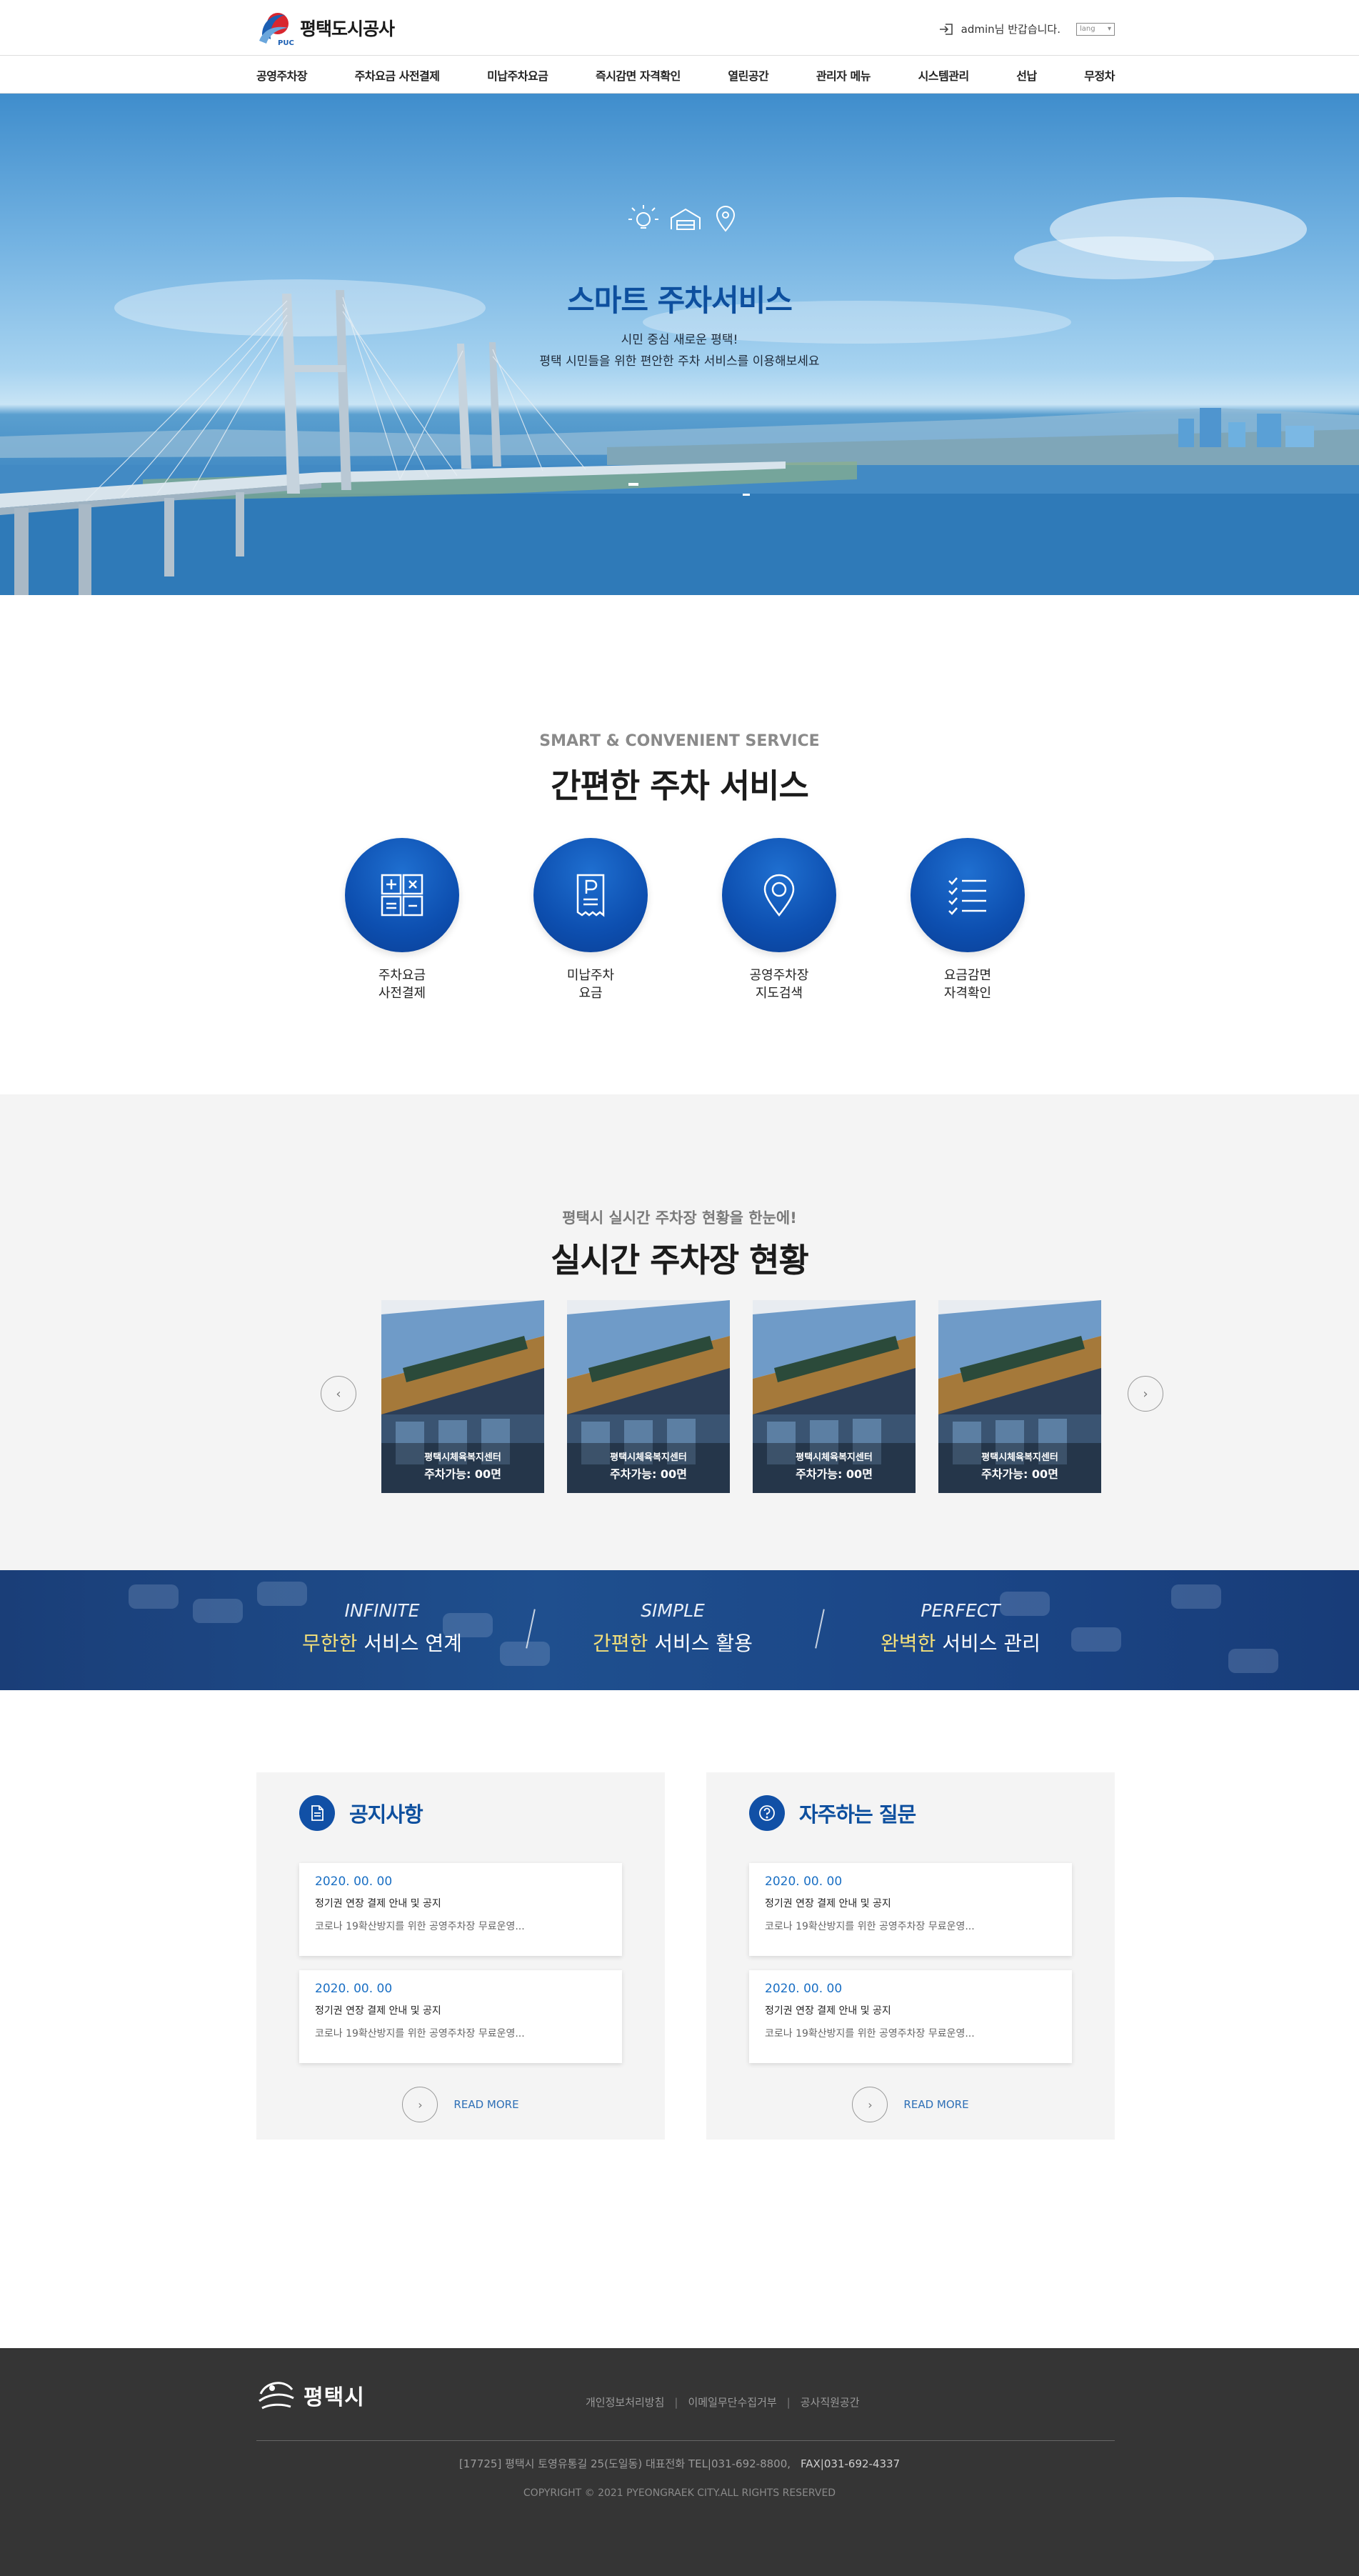 The width and height of the screenshot is (1359, 2576). I want to click on user-area: admin님 반갑습니다. lang ▾, so click(1026, 28).